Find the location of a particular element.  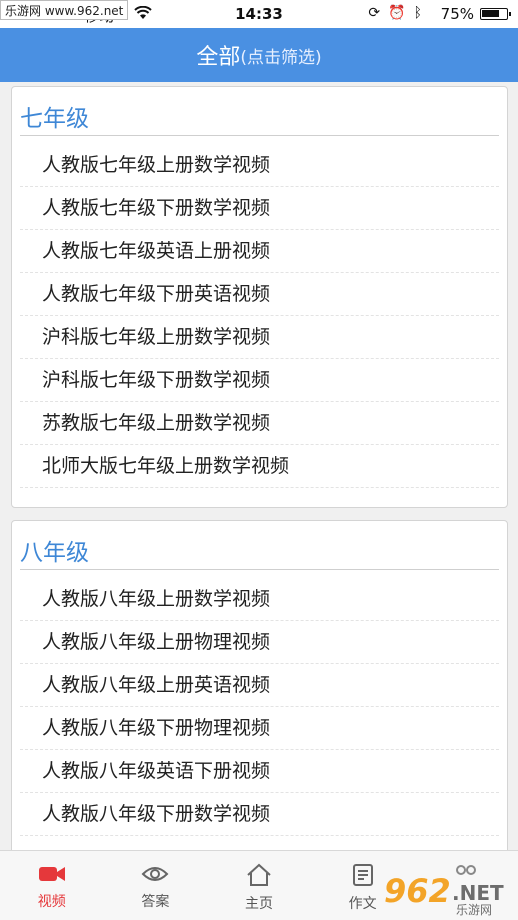

video-camera-icon is located at coordinates (51, 874).